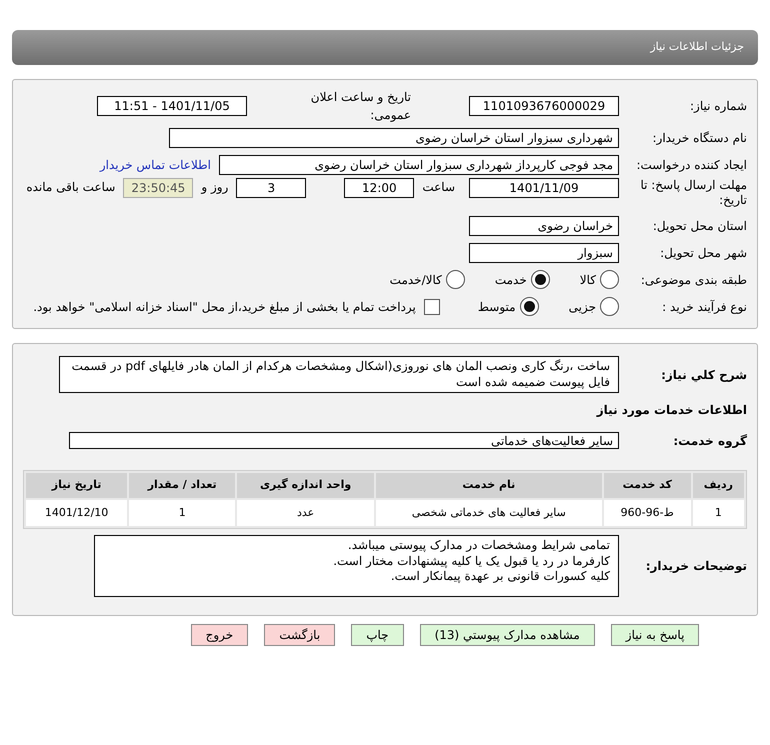 This screenshot has width=770, height=745. Describe the element at coordinates (588, 280) in the screenshot. I see `radio-label: کالا` at that location.